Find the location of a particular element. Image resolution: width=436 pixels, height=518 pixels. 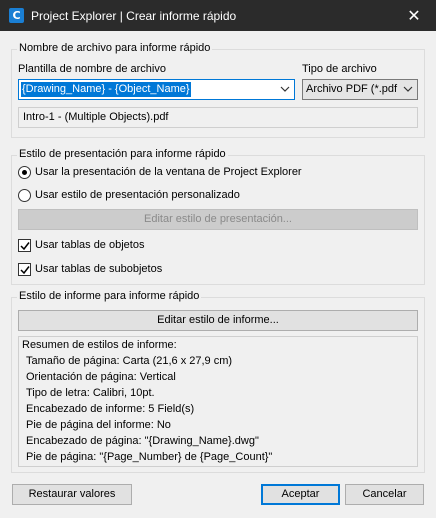

summary-line: Tamaño de página: Carta (21,6 x 27,9 cm) is located at coordinates (129, 361).